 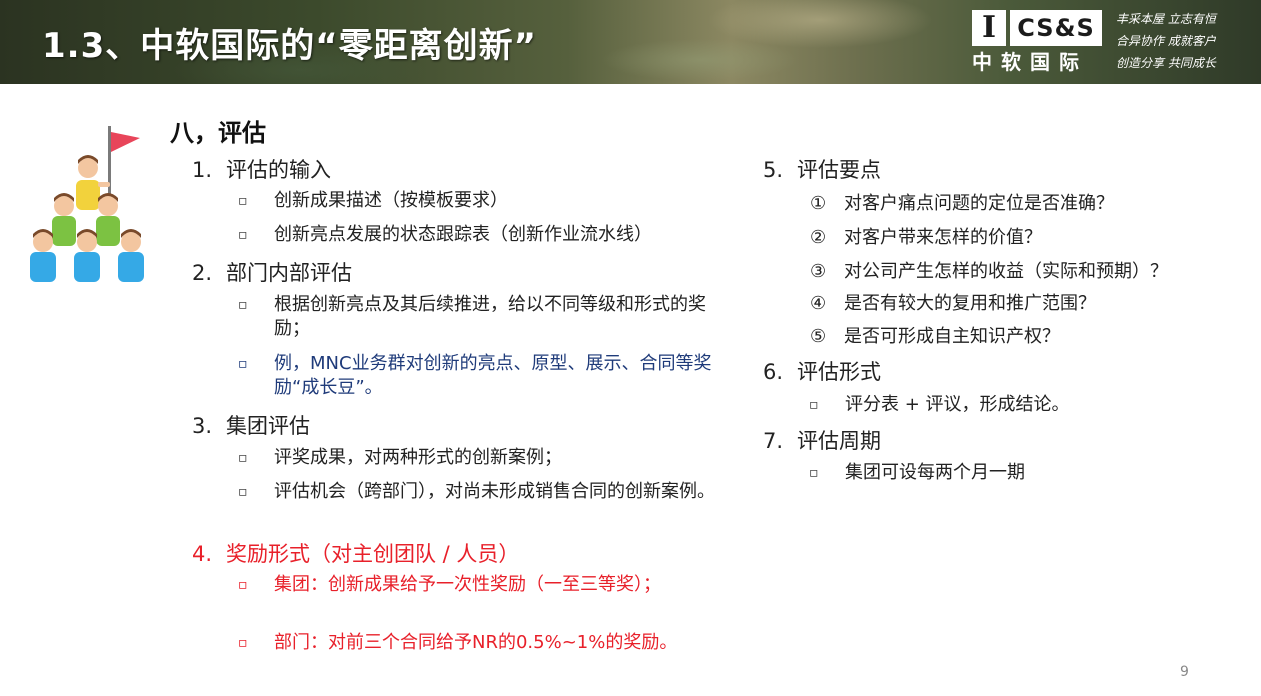 I want to click on list-heading-label: 集团评估, so click(x=268, y=426).